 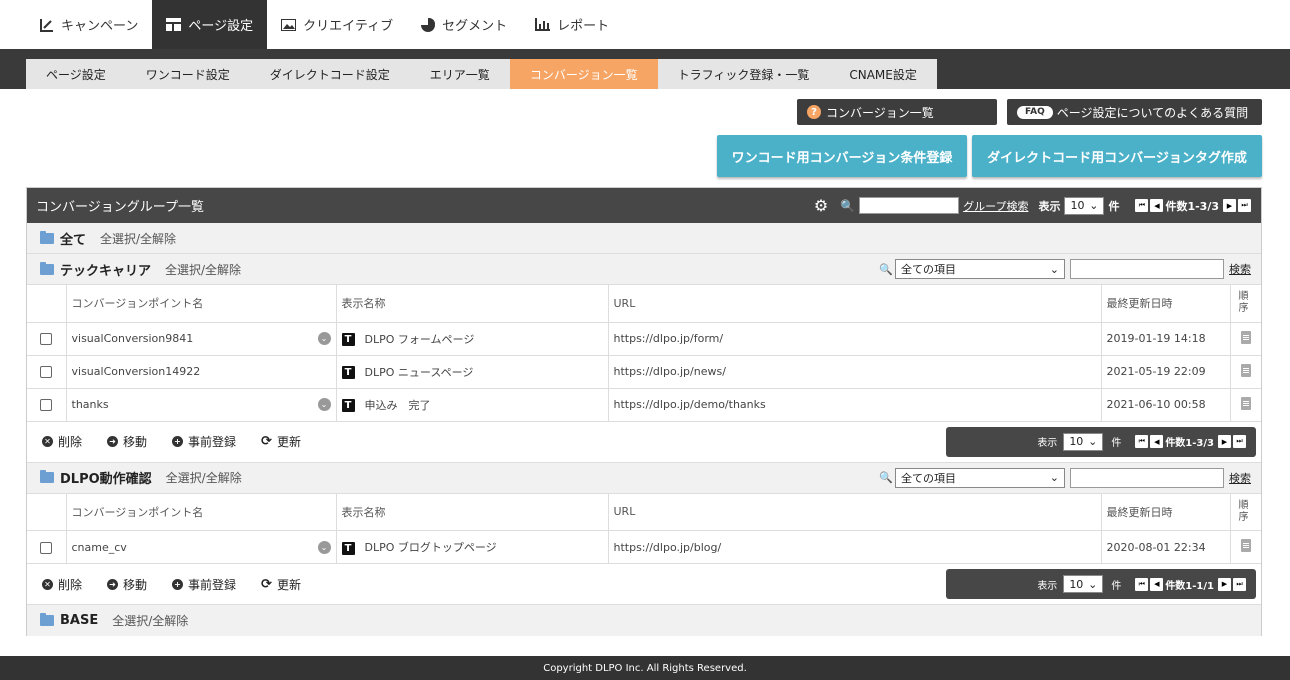 I want to click on conversion-help-button: ? コンバージョン一覧, so click(x=897, y=112).